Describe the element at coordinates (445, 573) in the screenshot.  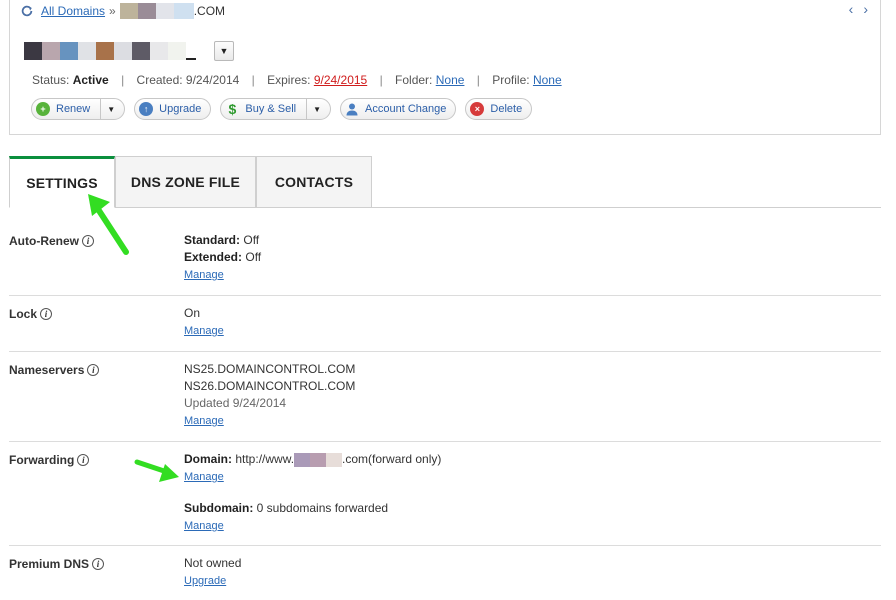
I see `setting-row-premium-dns: Premium DNS i Not owned Upgrade` at that location.